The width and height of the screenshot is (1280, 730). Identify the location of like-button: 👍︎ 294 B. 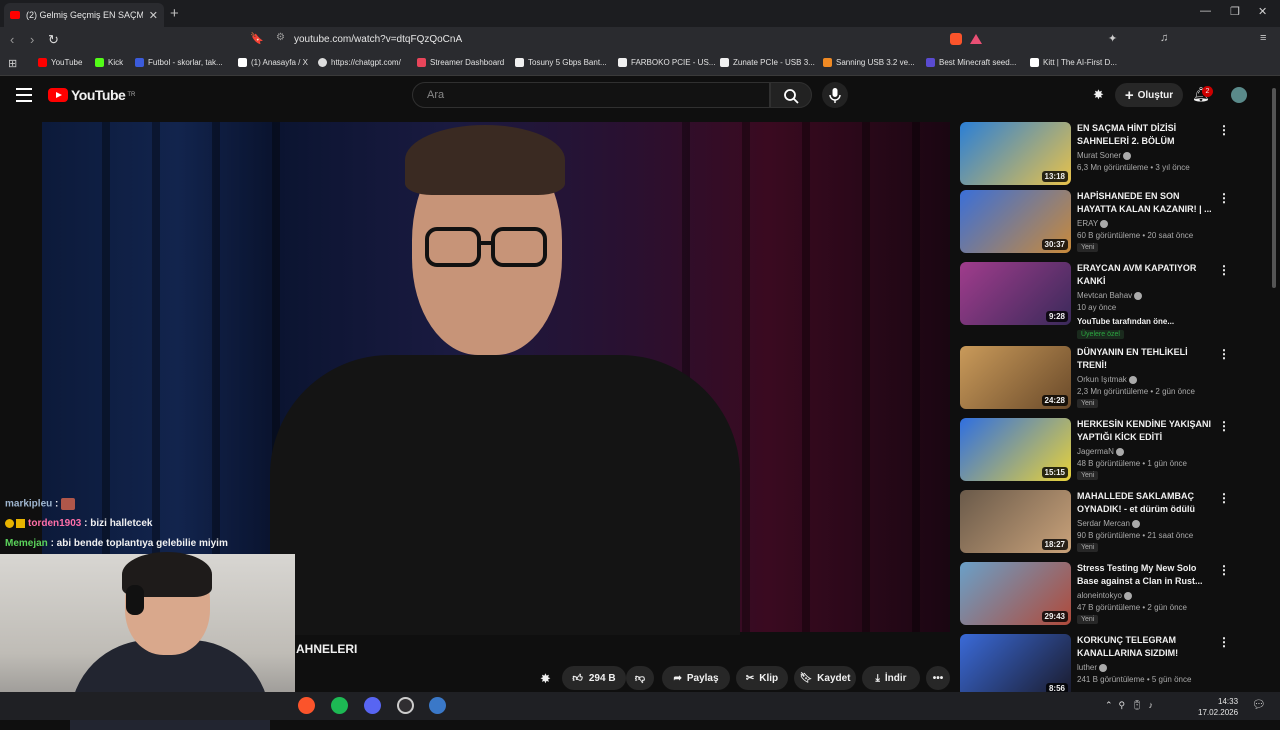
(594, 678).